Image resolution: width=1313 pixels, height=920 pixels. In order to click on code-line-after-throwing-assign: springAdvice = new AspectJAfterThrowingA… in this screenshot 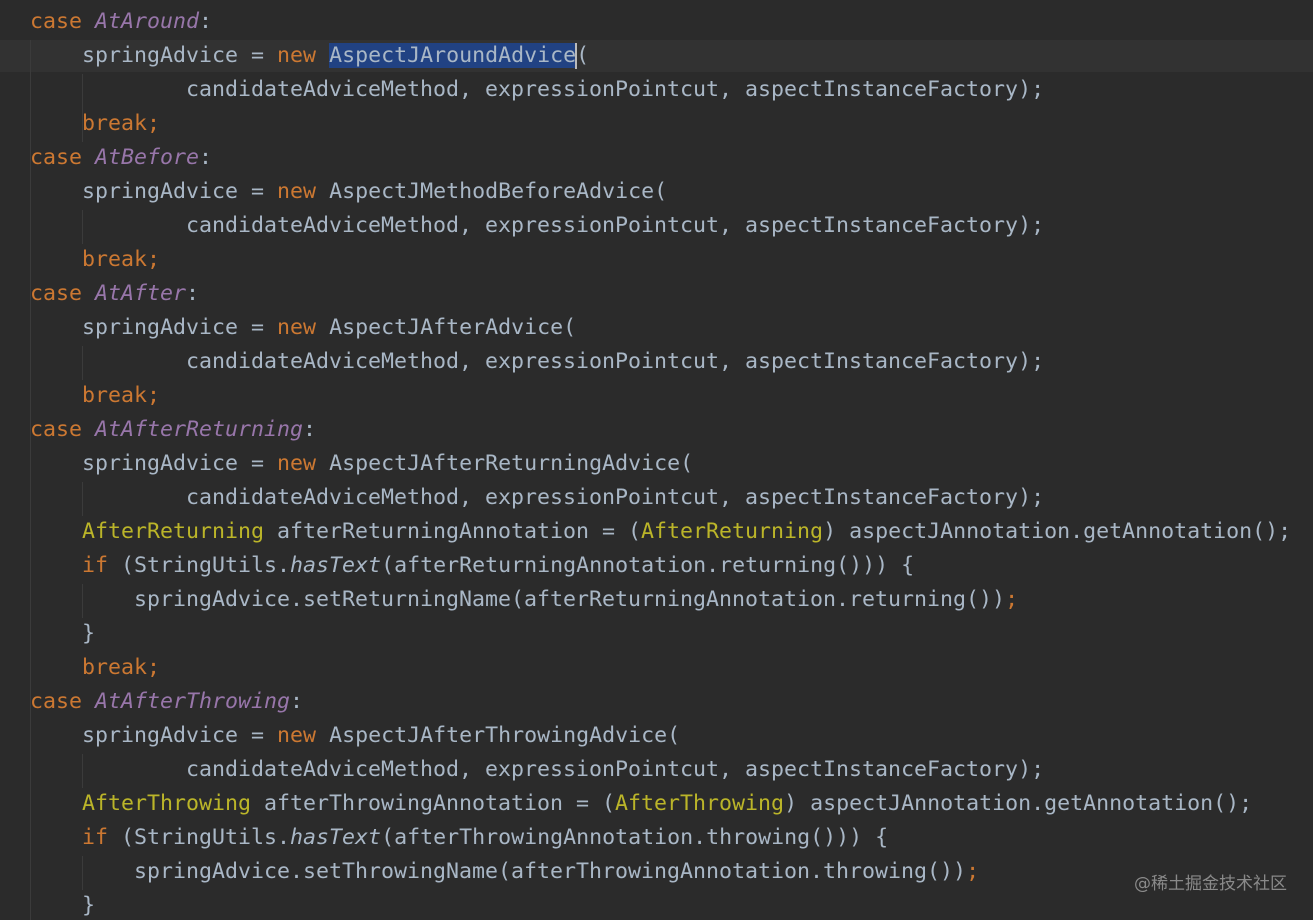, I will do `click(355, 736)`.